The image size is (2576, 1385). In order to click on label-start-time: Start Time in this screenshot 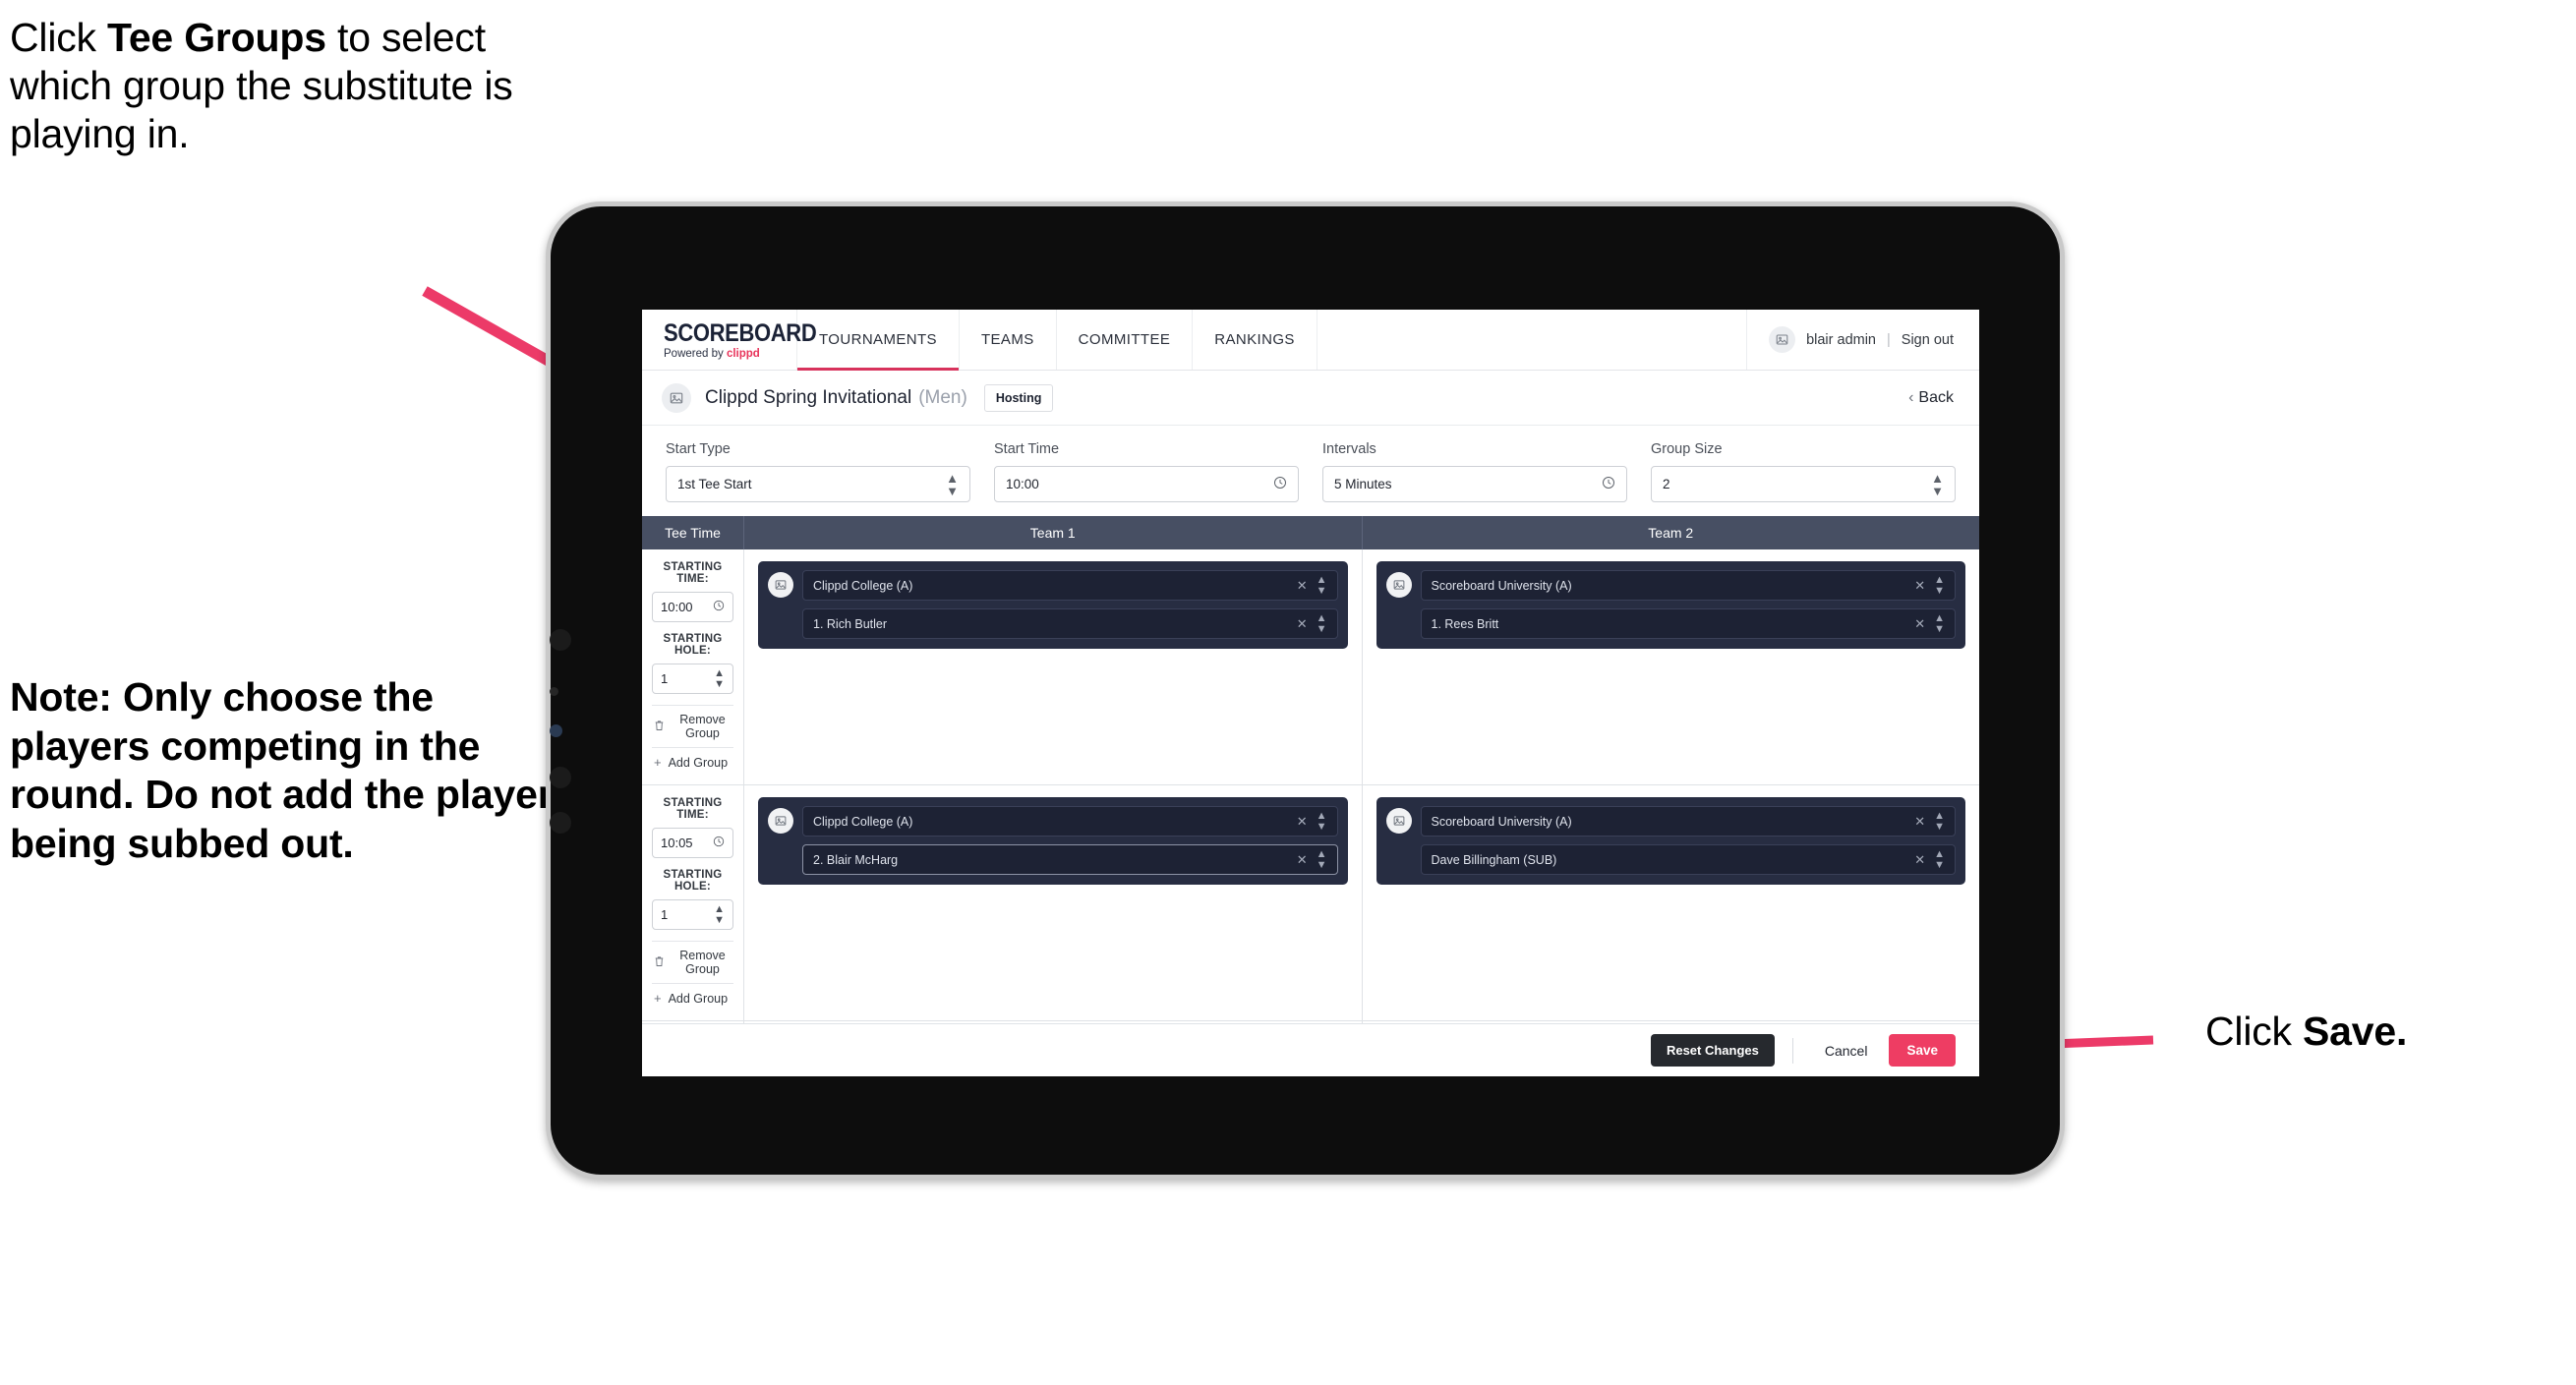, I will do `click(1027, 449)`.